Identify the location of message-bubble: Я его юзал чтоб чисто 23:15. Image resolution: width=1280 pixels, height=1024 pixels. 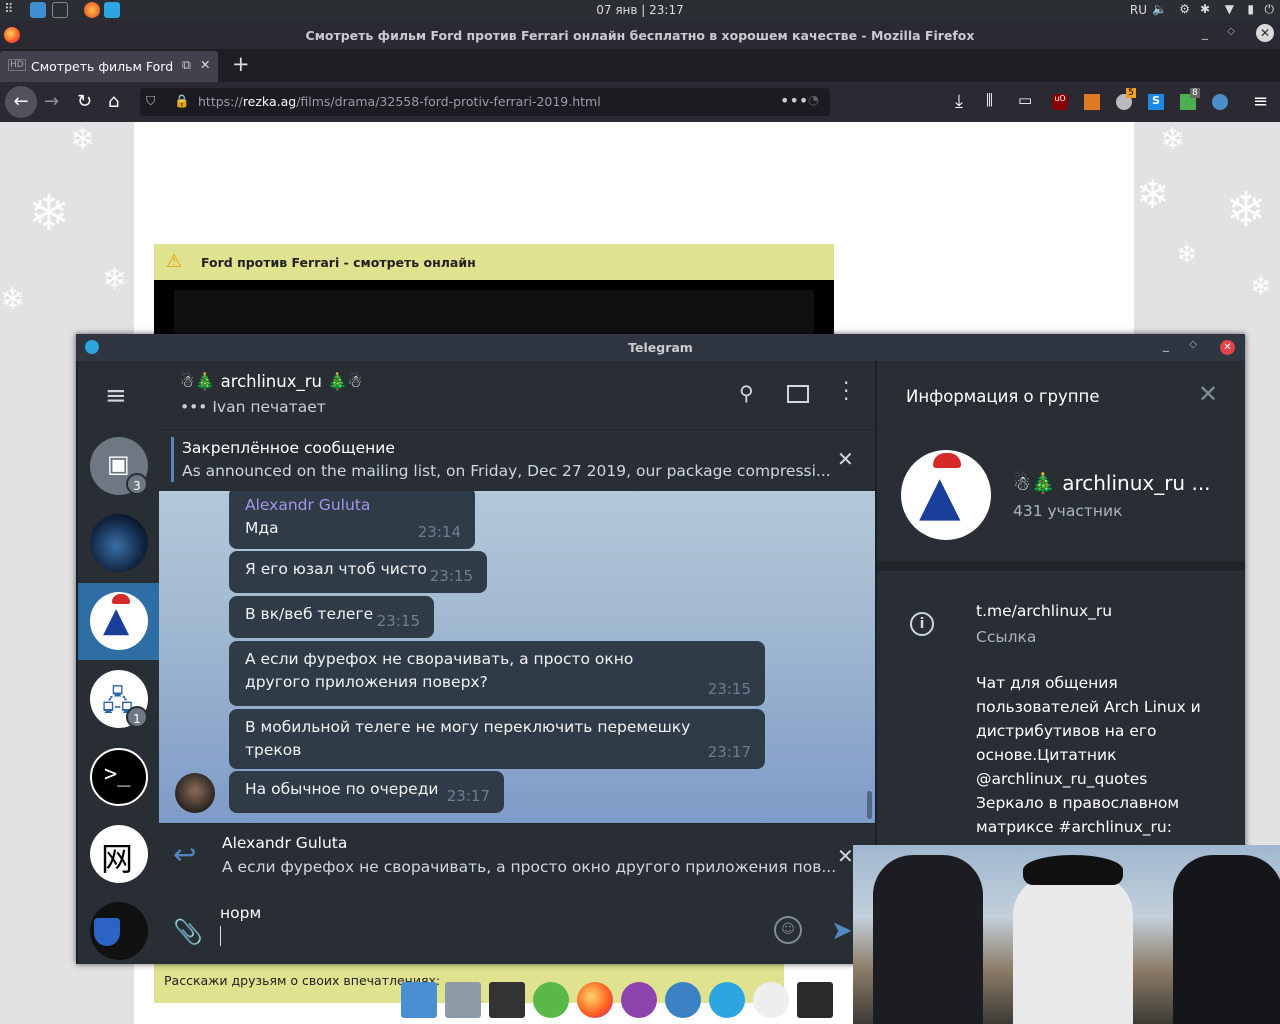
(358, 572).